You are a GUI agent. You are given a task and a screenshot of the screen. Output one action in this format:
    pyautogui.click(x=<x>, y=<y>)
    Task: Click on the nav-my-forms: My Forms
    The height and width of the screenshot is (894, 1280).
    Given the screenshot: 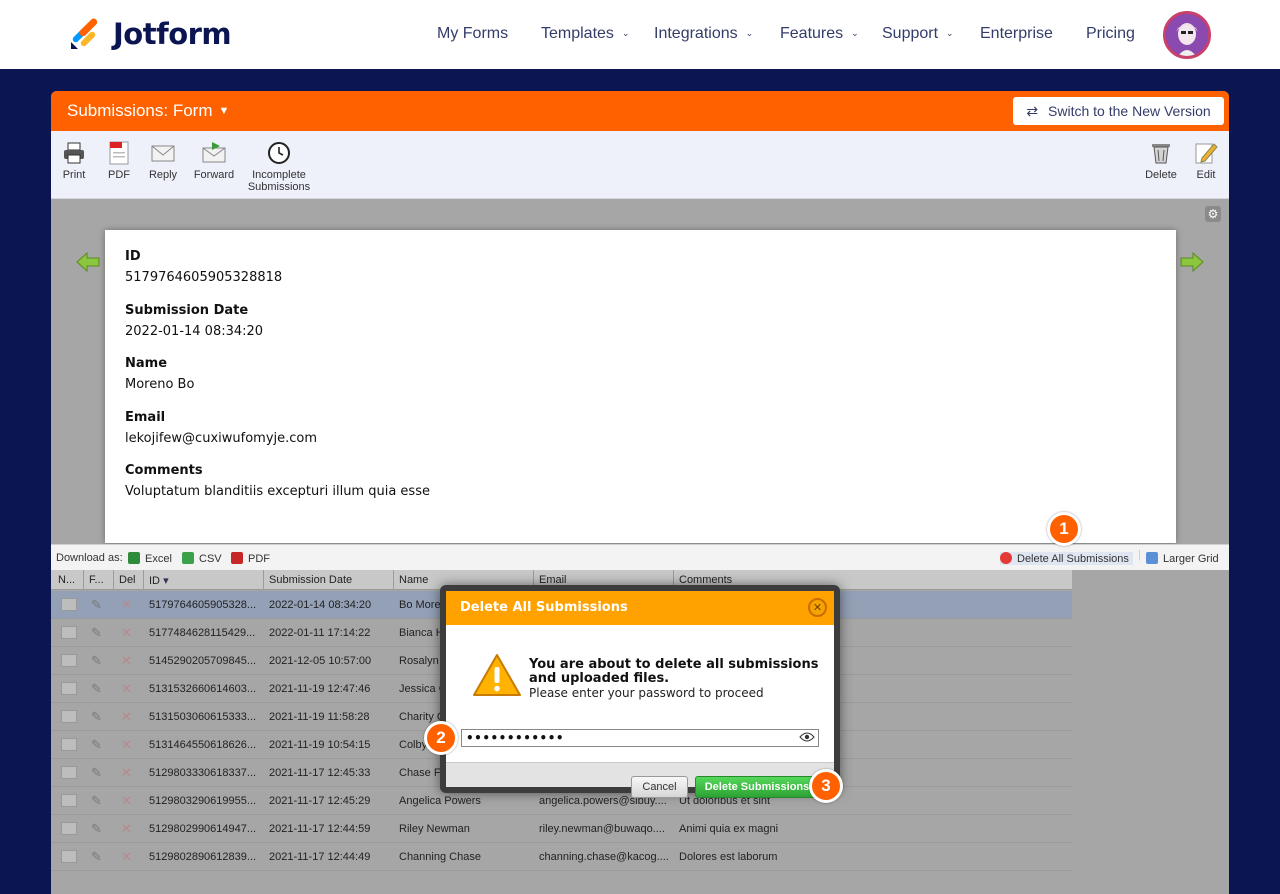 What is the action you would take?
    pyautogui.click(x=472, y=34)
    